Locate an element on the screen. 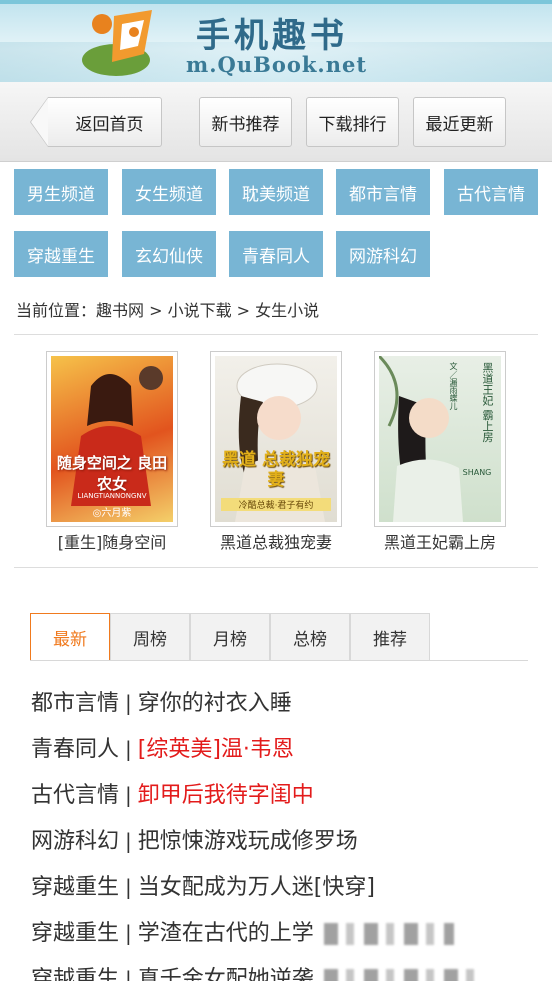 This screenshot has height=981, width=552. cover-author-text: 文／漏雨蝶儿 is located at coordinates (453, 386).